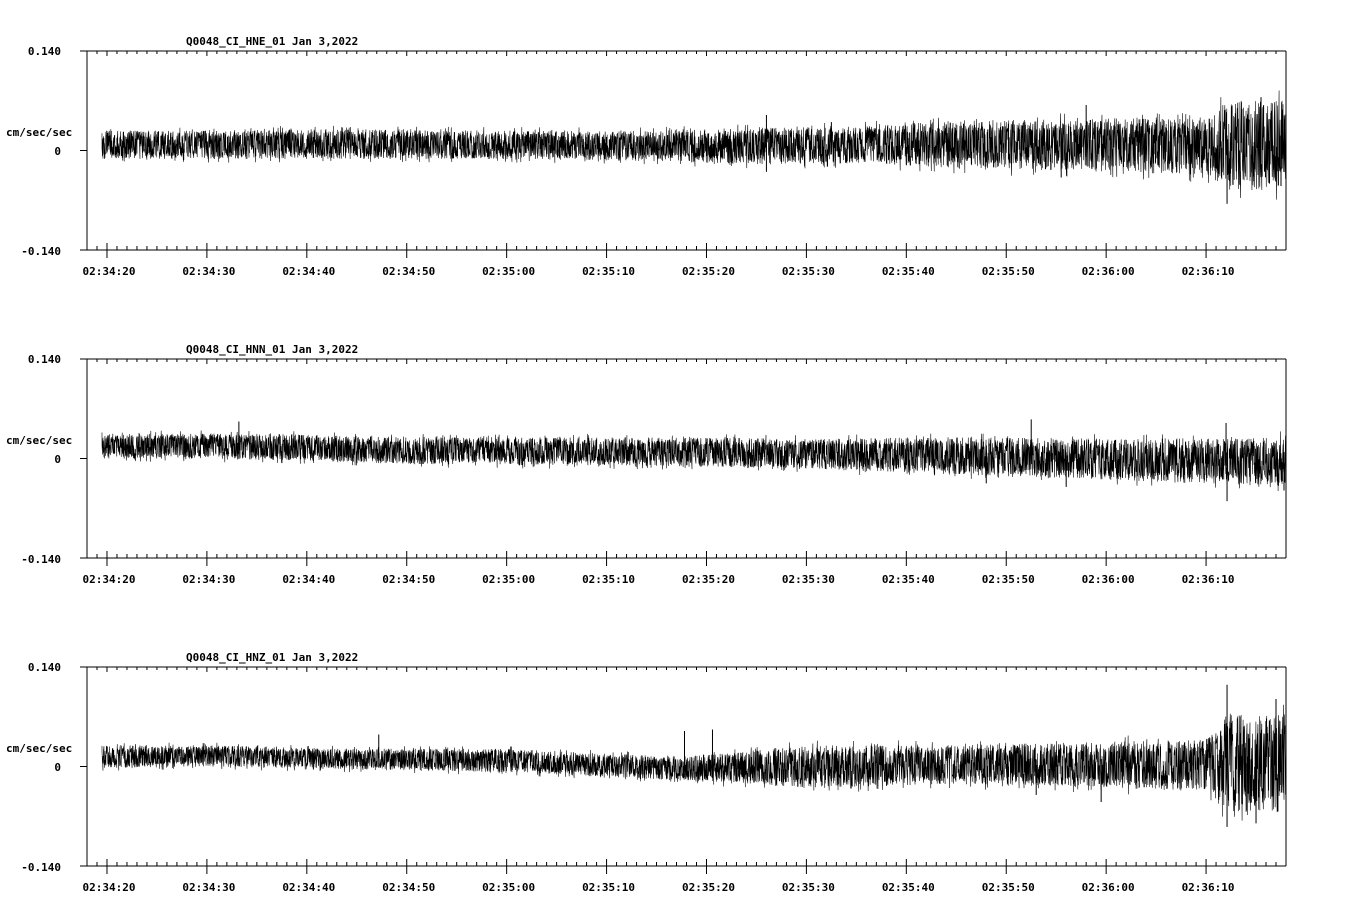  Describe the element at coordinates (272, 41) in the screenshot. I see `panel-title: Q0048_CI_HNE_01 Jan 3,2022` at that location.